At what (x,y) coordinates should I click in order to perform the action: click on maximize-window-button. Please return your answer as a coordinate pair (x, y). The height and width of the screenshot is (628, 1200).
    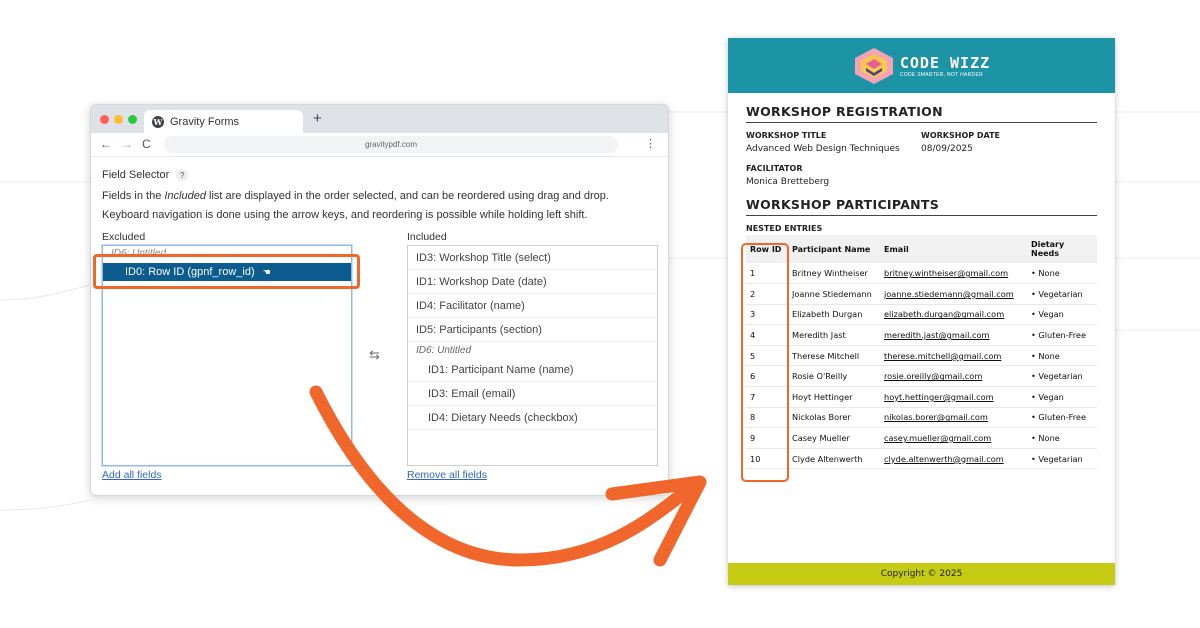
    Looking at the image, I should click on (132, 119).